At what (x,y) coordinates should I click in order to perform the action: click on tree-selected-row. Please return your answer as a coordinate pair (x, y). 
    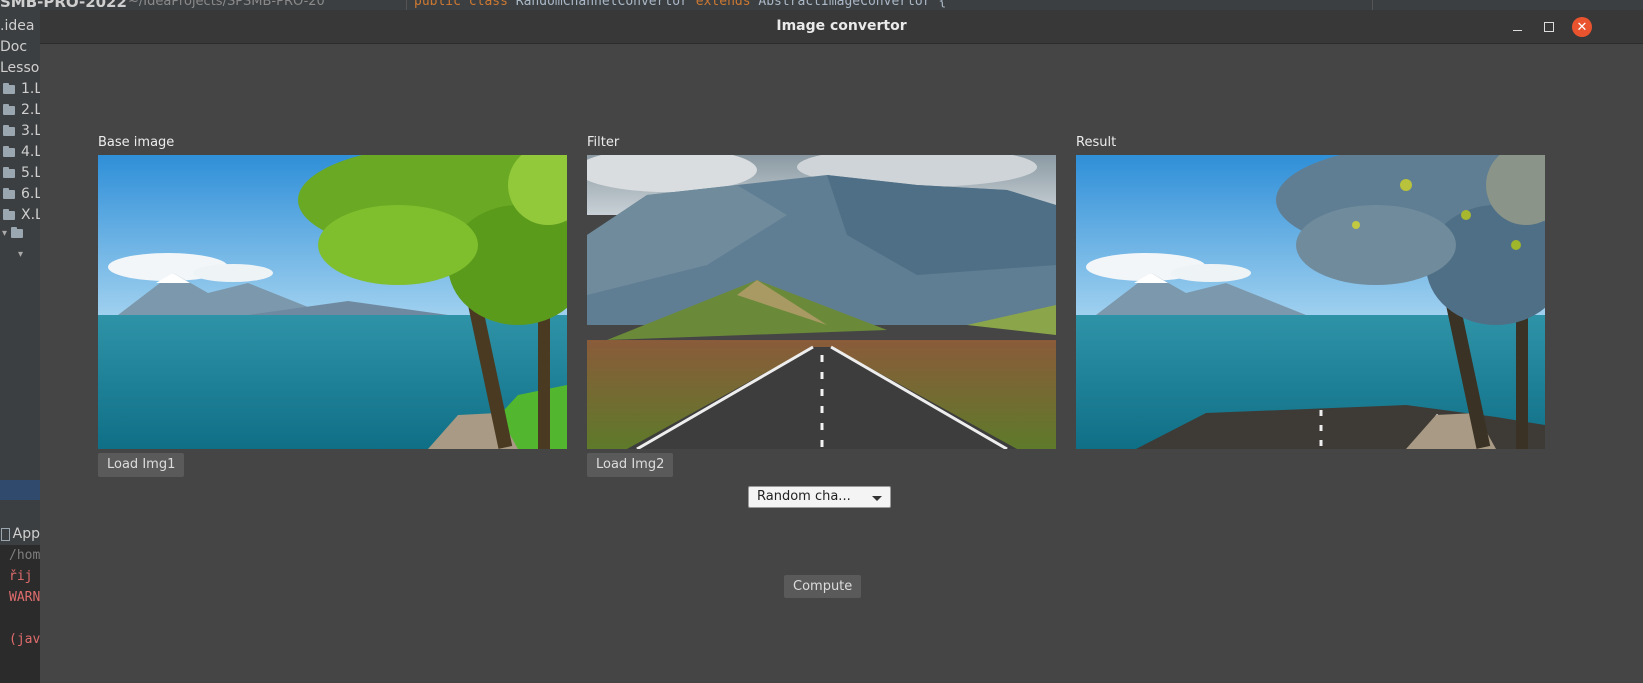
    Looking at the image, I should click on (20, 490).